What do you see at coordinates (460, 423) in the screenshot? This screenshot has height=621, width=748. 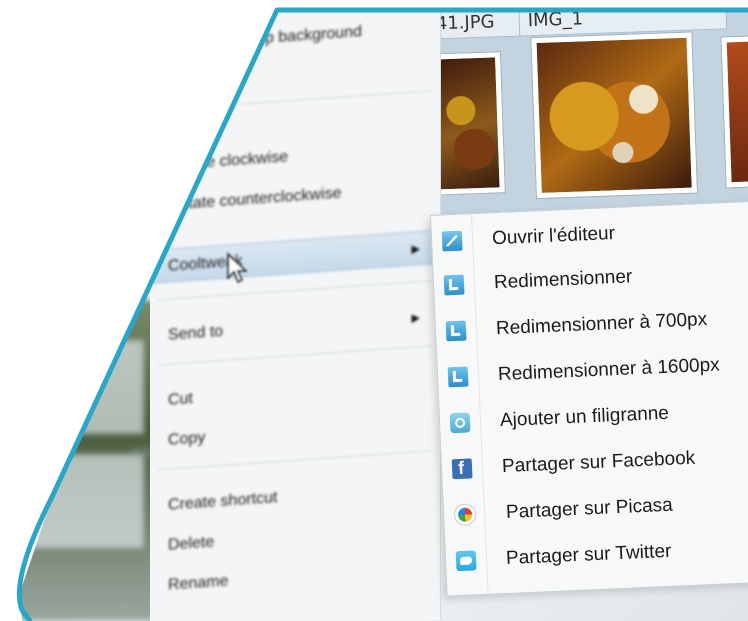 I see `watermark-icon` at bounding box center [460, 423].